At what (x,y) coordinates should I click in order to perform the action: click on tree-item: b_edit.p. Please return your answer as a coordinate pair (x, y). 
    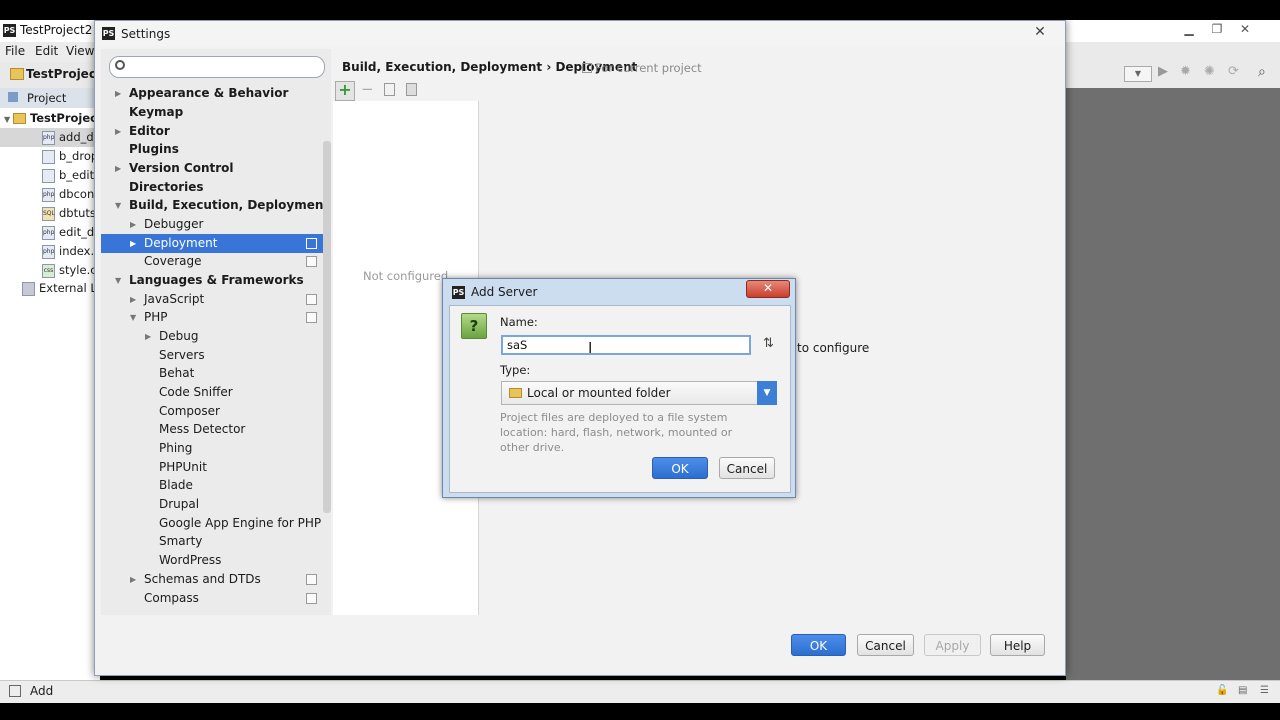
    Looking at the image, I should click on (70, 175).